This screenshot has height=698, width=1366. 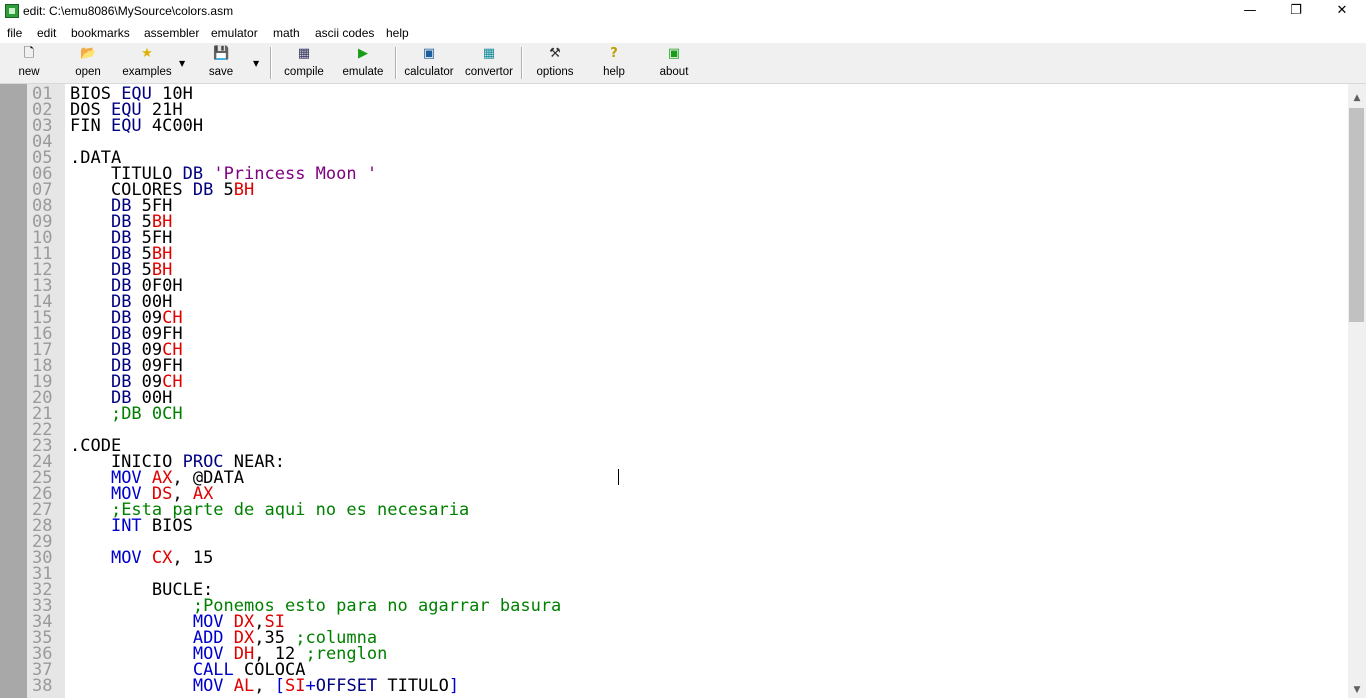 I want to click on vertical-scrollbar: ▲ ▼, so click(x=1357, y=391).